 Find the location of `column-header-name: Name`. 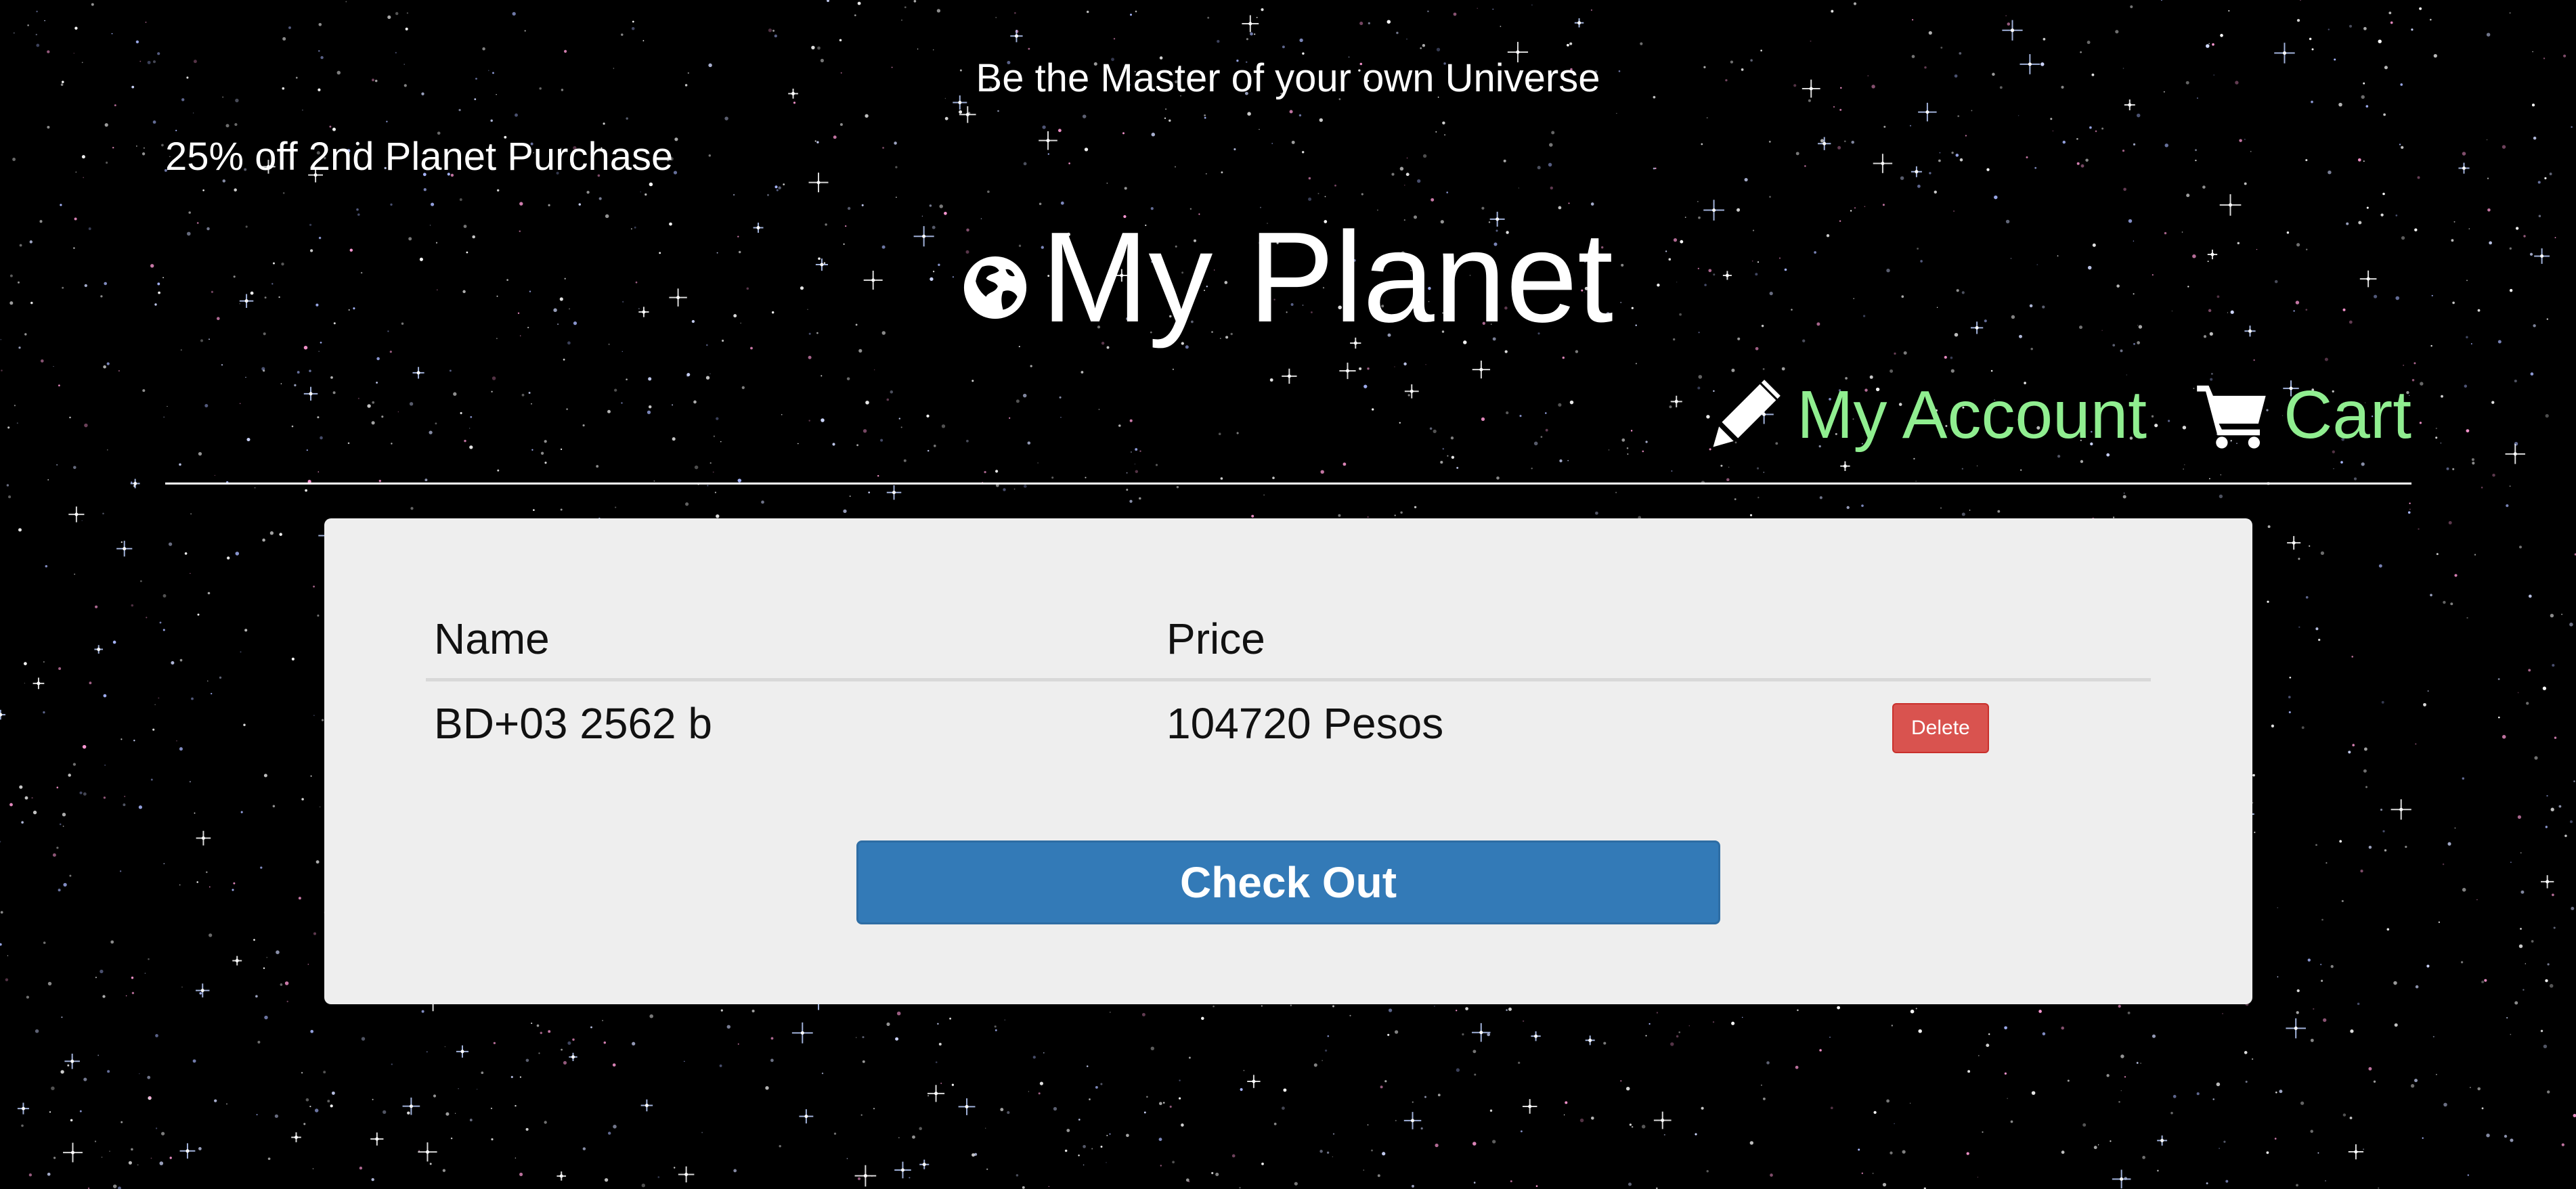

column-header-name: Name is located at coordinates (792, 640).